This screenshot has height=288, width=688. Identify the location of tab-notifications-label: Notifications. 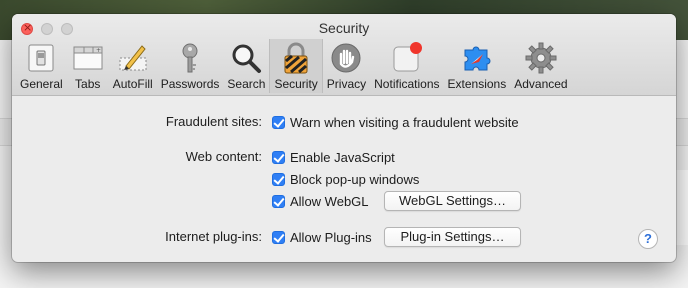
(407, 84).